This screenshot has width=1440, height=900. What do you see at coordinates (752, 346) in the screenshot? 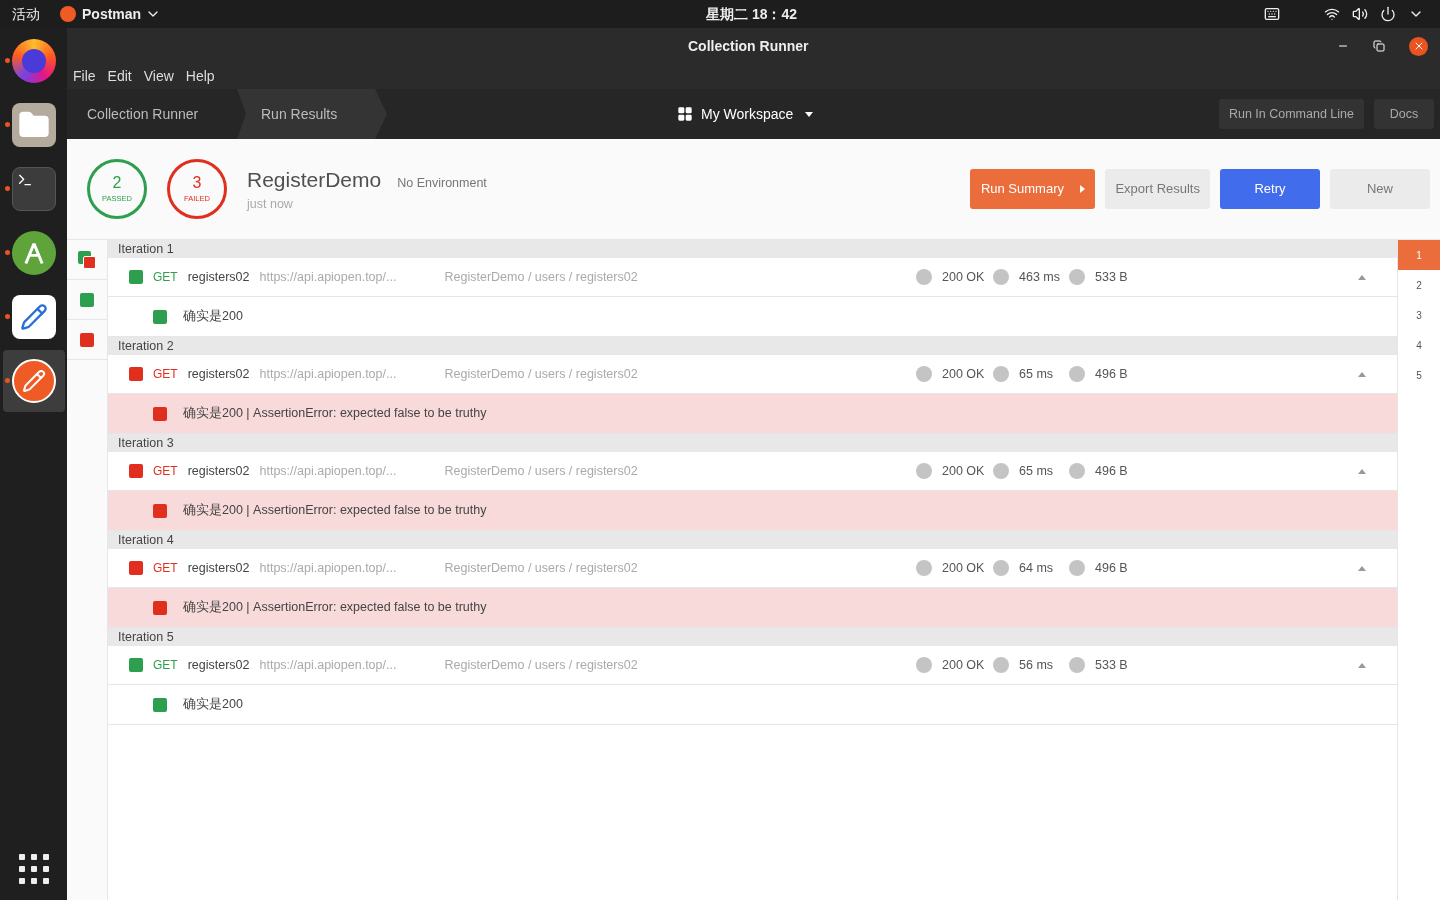
I see `iteration-header: Iteration 2` at bounding box center [752, 346].